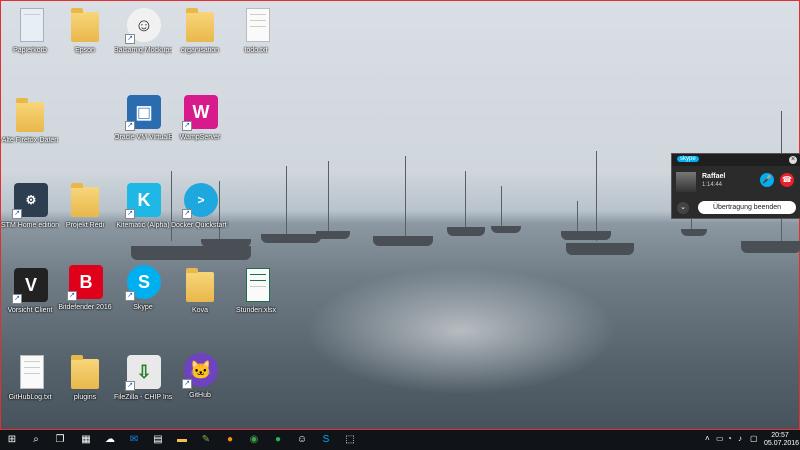  I want to click on kitematic-icon: K ↗ Kitematic (Alpha), so click(143, 205).